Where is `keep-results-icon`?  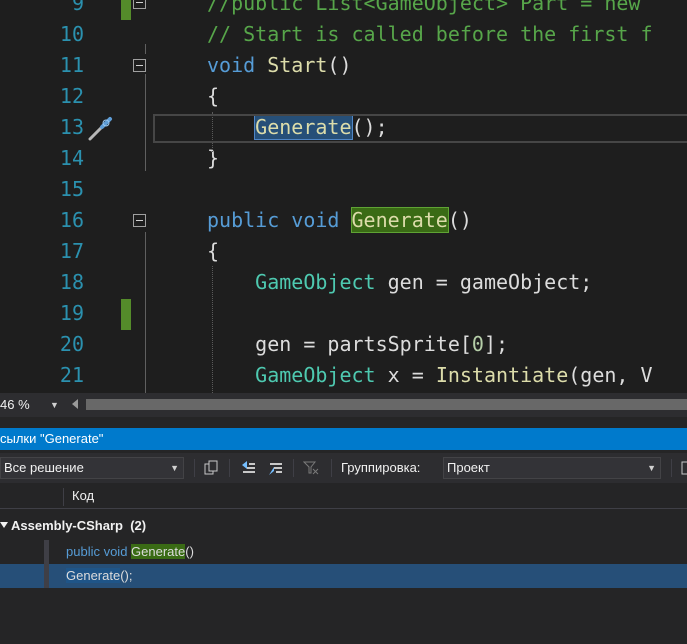 keep-results-icon is located at coordinates (683, 468).